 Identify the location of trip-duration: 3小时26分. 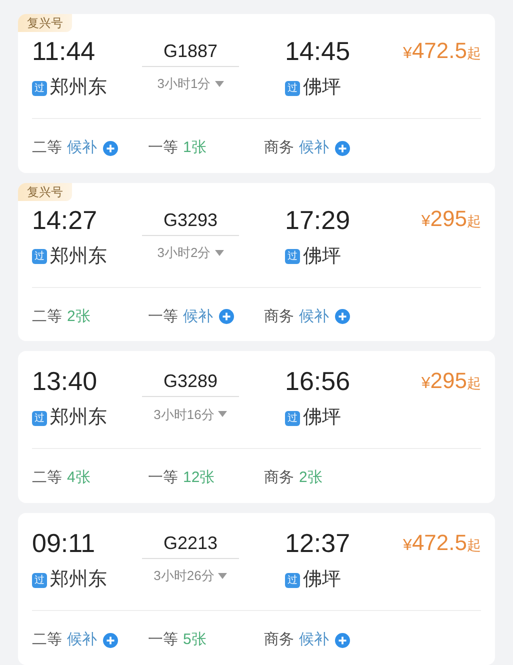
(184, 576).